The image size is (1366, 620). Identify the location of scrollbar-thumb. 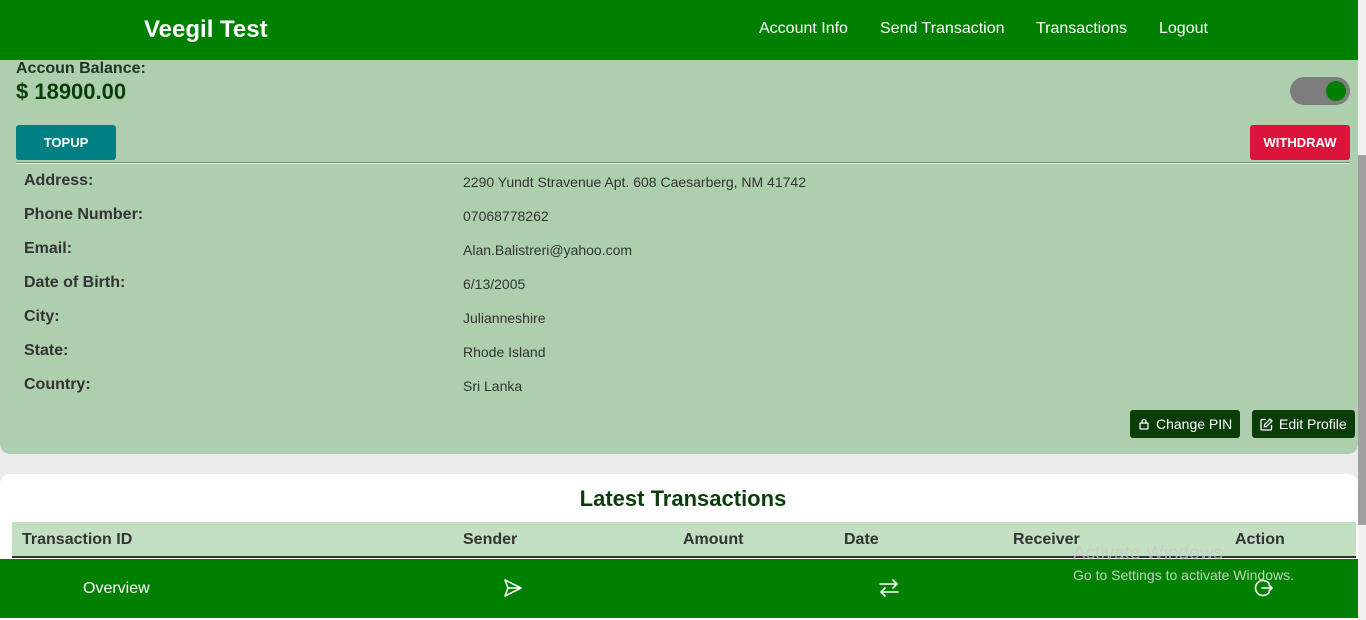
(1362, 340).